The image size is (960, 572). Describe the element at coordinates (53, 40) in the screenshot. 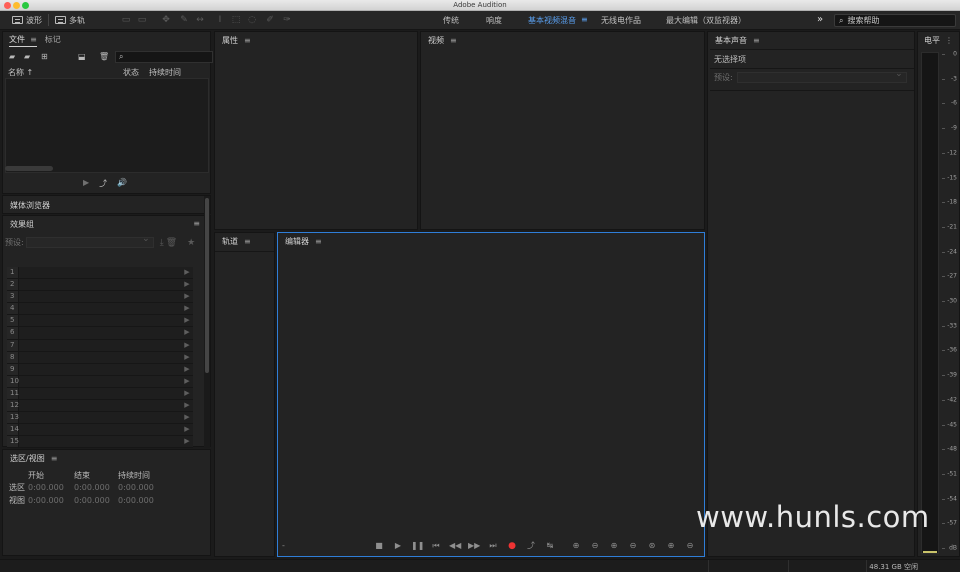

I see `tab-markers: 标记` at that location.